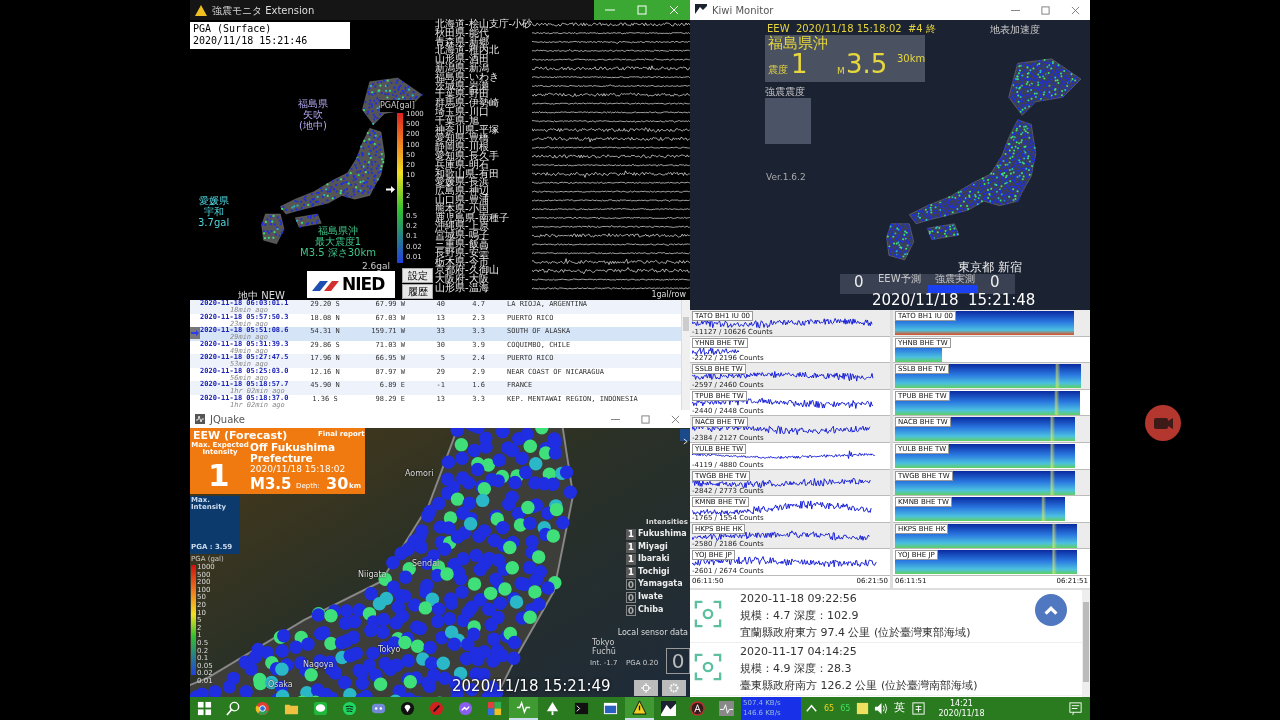 The height and width of the screenshot is (720, 1280). Describe the element at coordinates (472, 218) in the screenshot. I see `station-name: 鹿児島県-南種子` at that location.